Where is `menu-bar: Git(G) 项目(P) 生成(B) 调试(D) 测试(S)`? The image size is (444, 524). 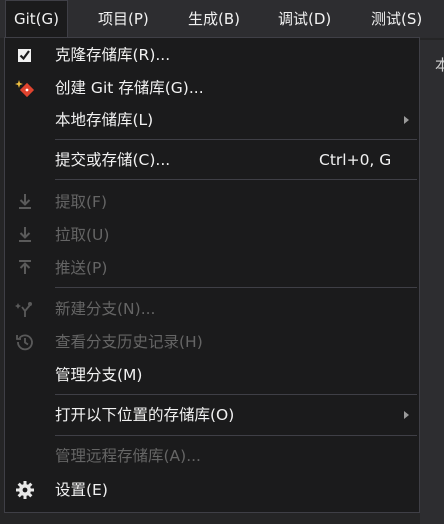
menu-bar: Git(G) 项目(P) 生成(B) 调试(D) 测试(S) is located at coordinates (222, 19).